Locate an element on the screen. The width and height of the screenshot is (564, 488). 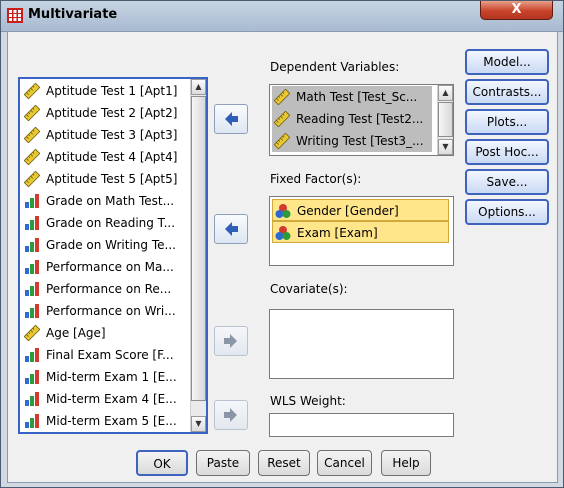
move-to-covariate-button is located at coordinates (231, 341).